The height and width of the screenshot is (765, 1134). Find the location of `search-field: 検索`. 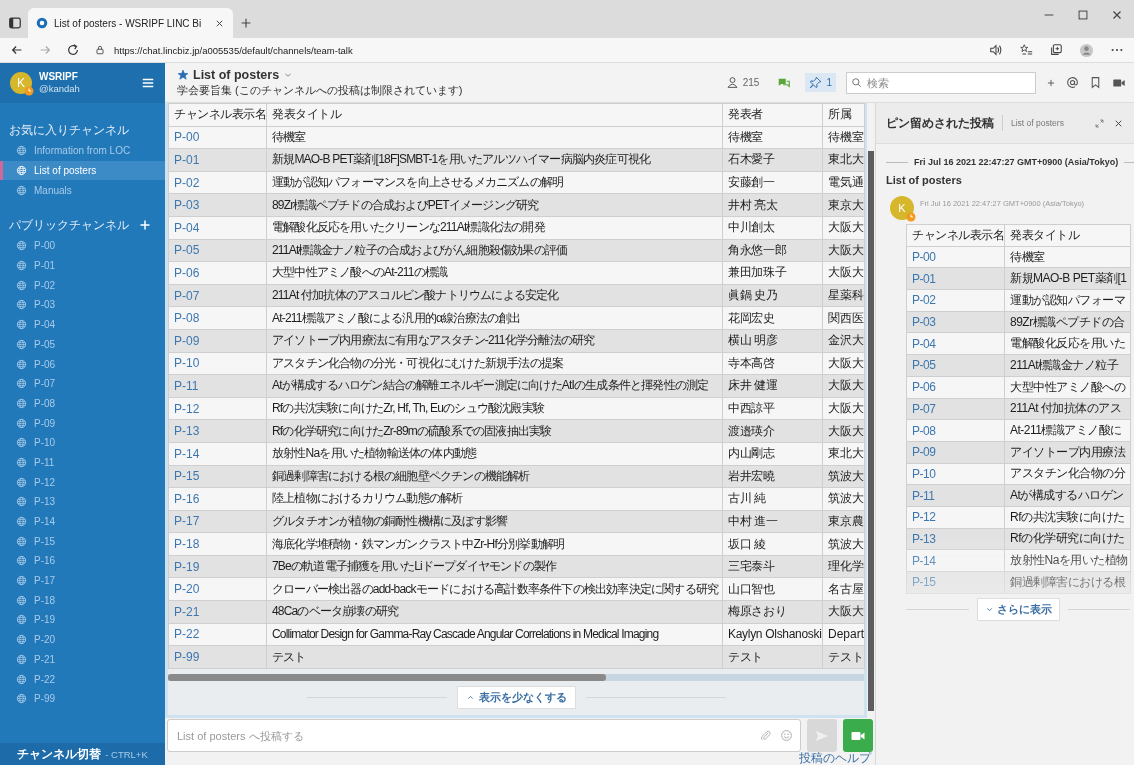

search-field: 検索 is located at coordinates (941, 82).